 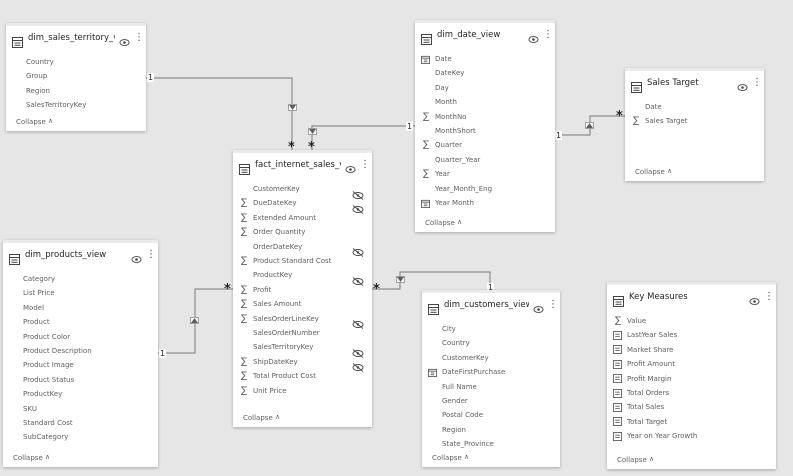 I want to click on field-row: ∑ SalesOrderLineKey, so click(x=301, y=321).